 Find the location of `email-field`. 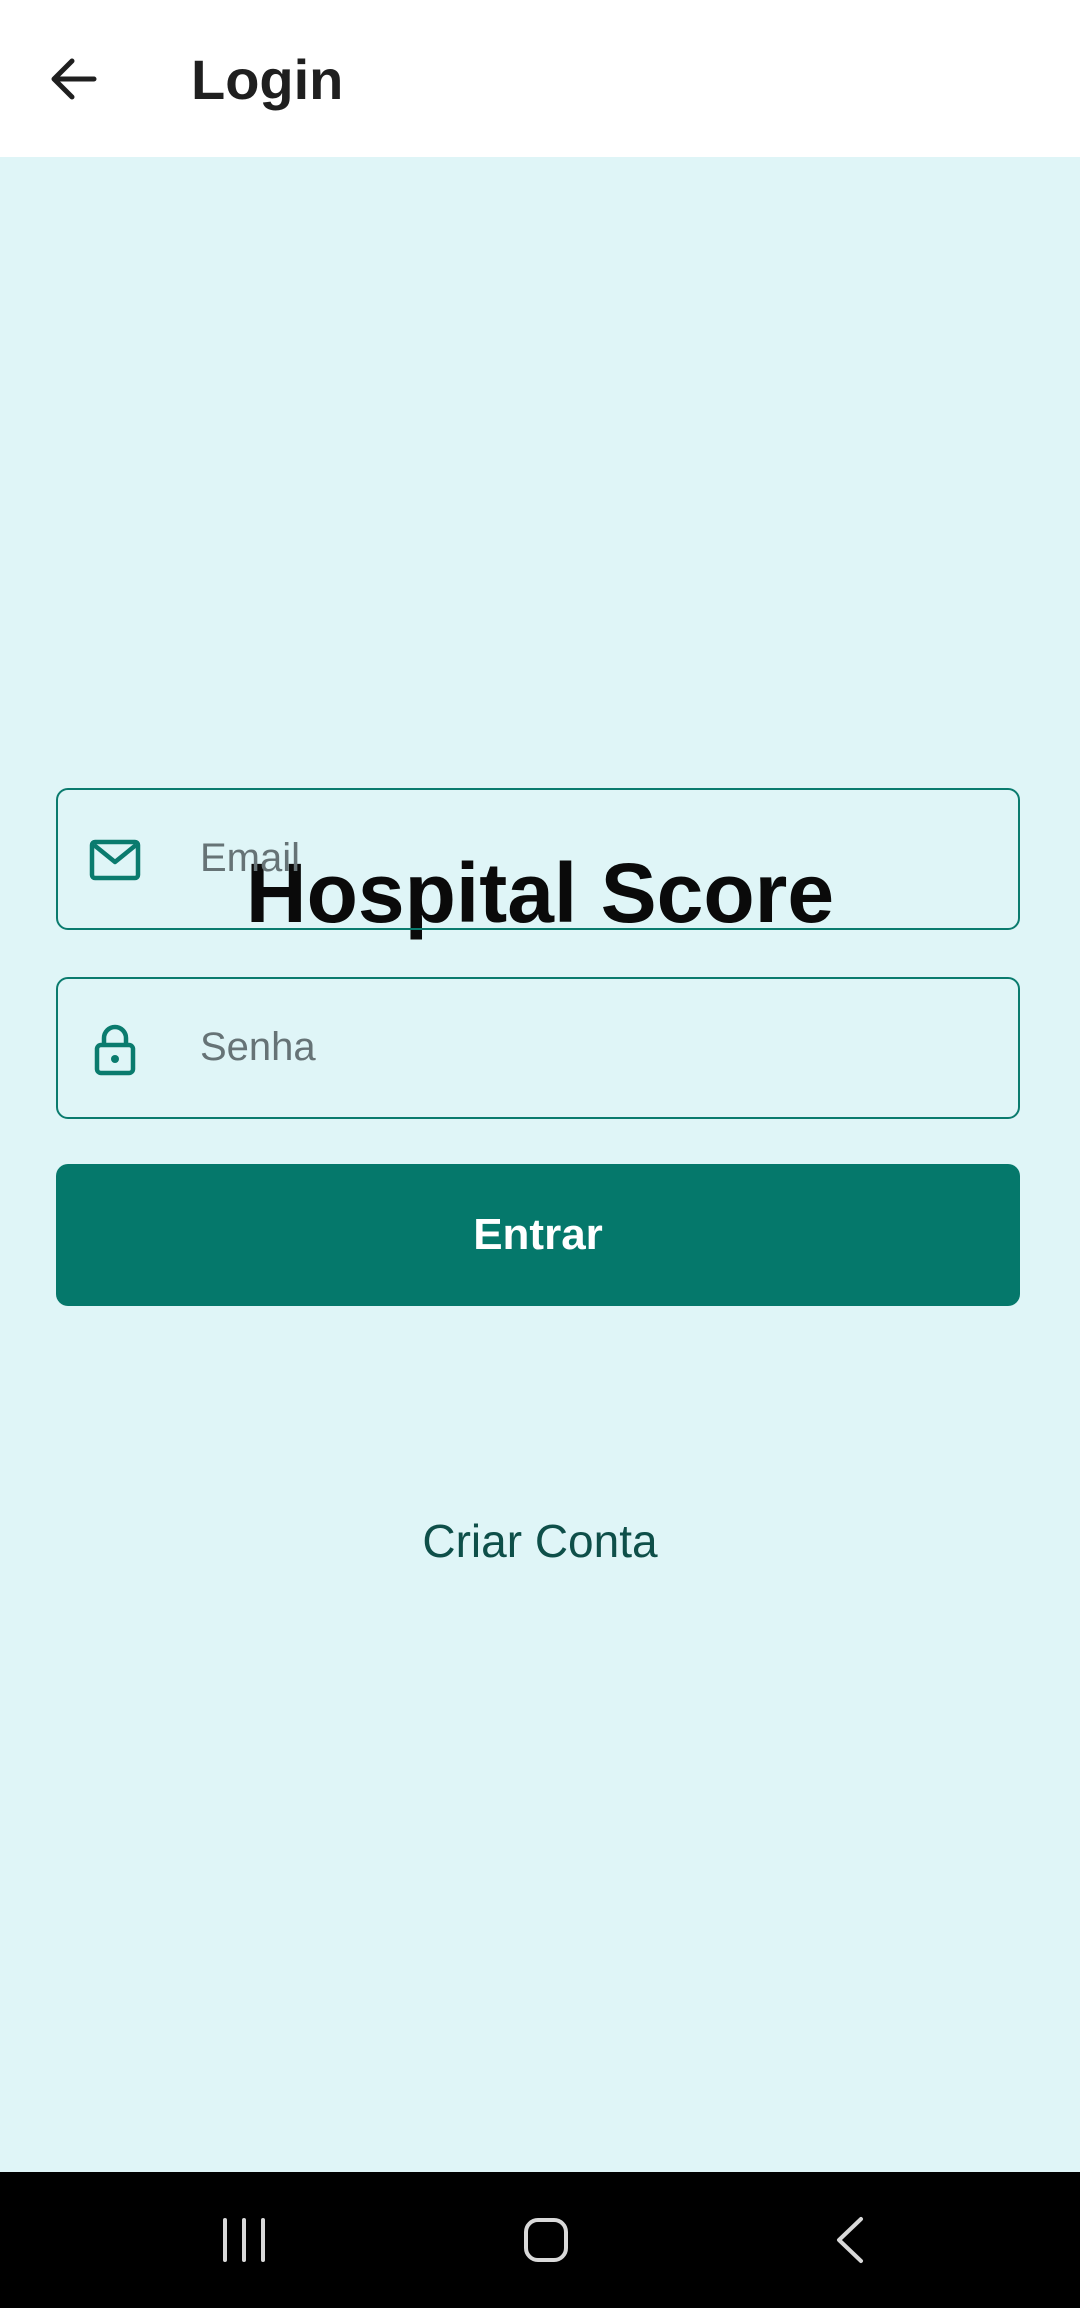

email-field is located at coordinates (538, 859).